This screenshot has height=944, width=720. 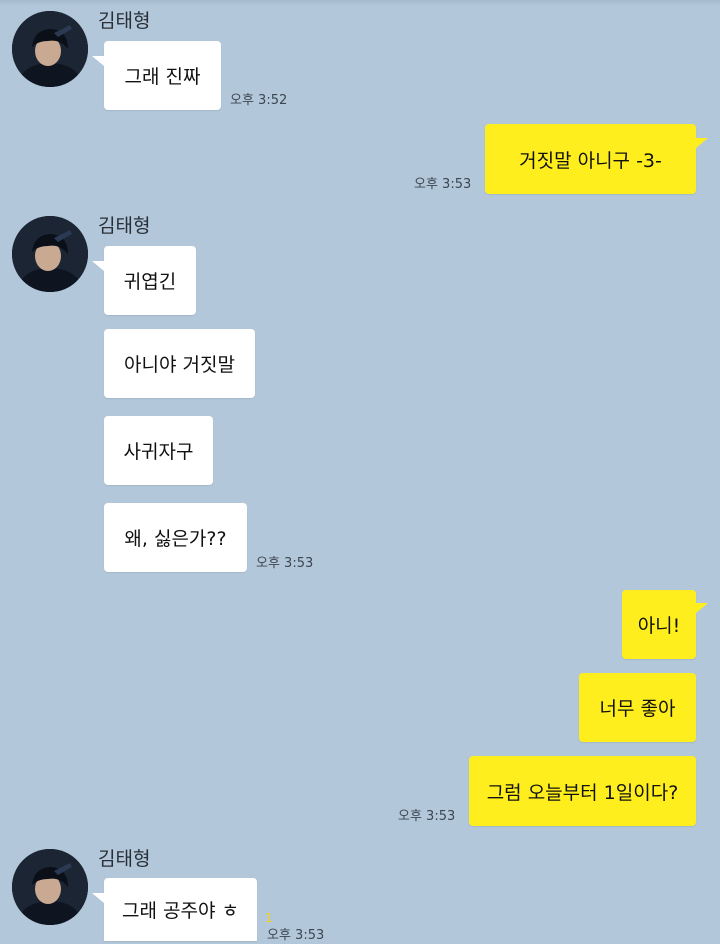 What do you see at coordinates (179, 363) in the screenshot?
I see `incoming-message-bubble: 아니야 거짓말` at bounding box center [179, 363].